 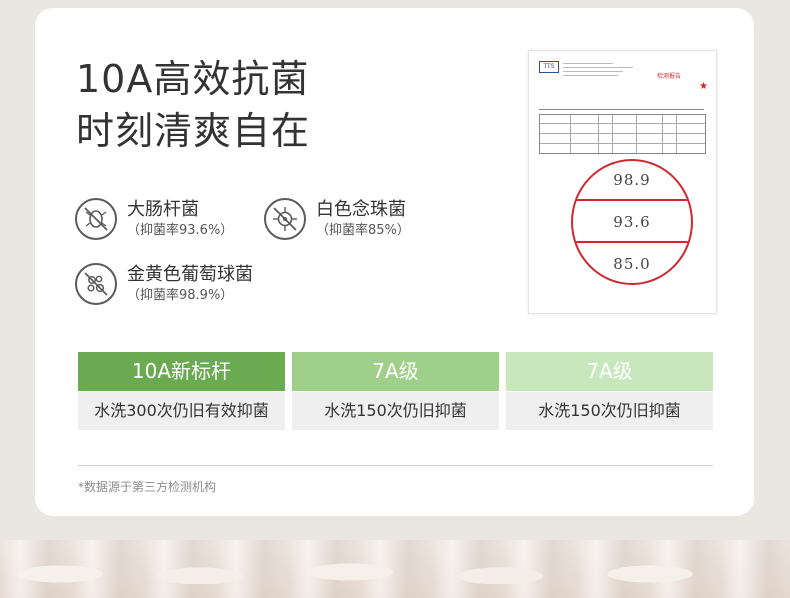 I want to click on comparison-10a: 10A新标杆 水洗300次仍旧有效抑菌, so click(x=181, y=391).